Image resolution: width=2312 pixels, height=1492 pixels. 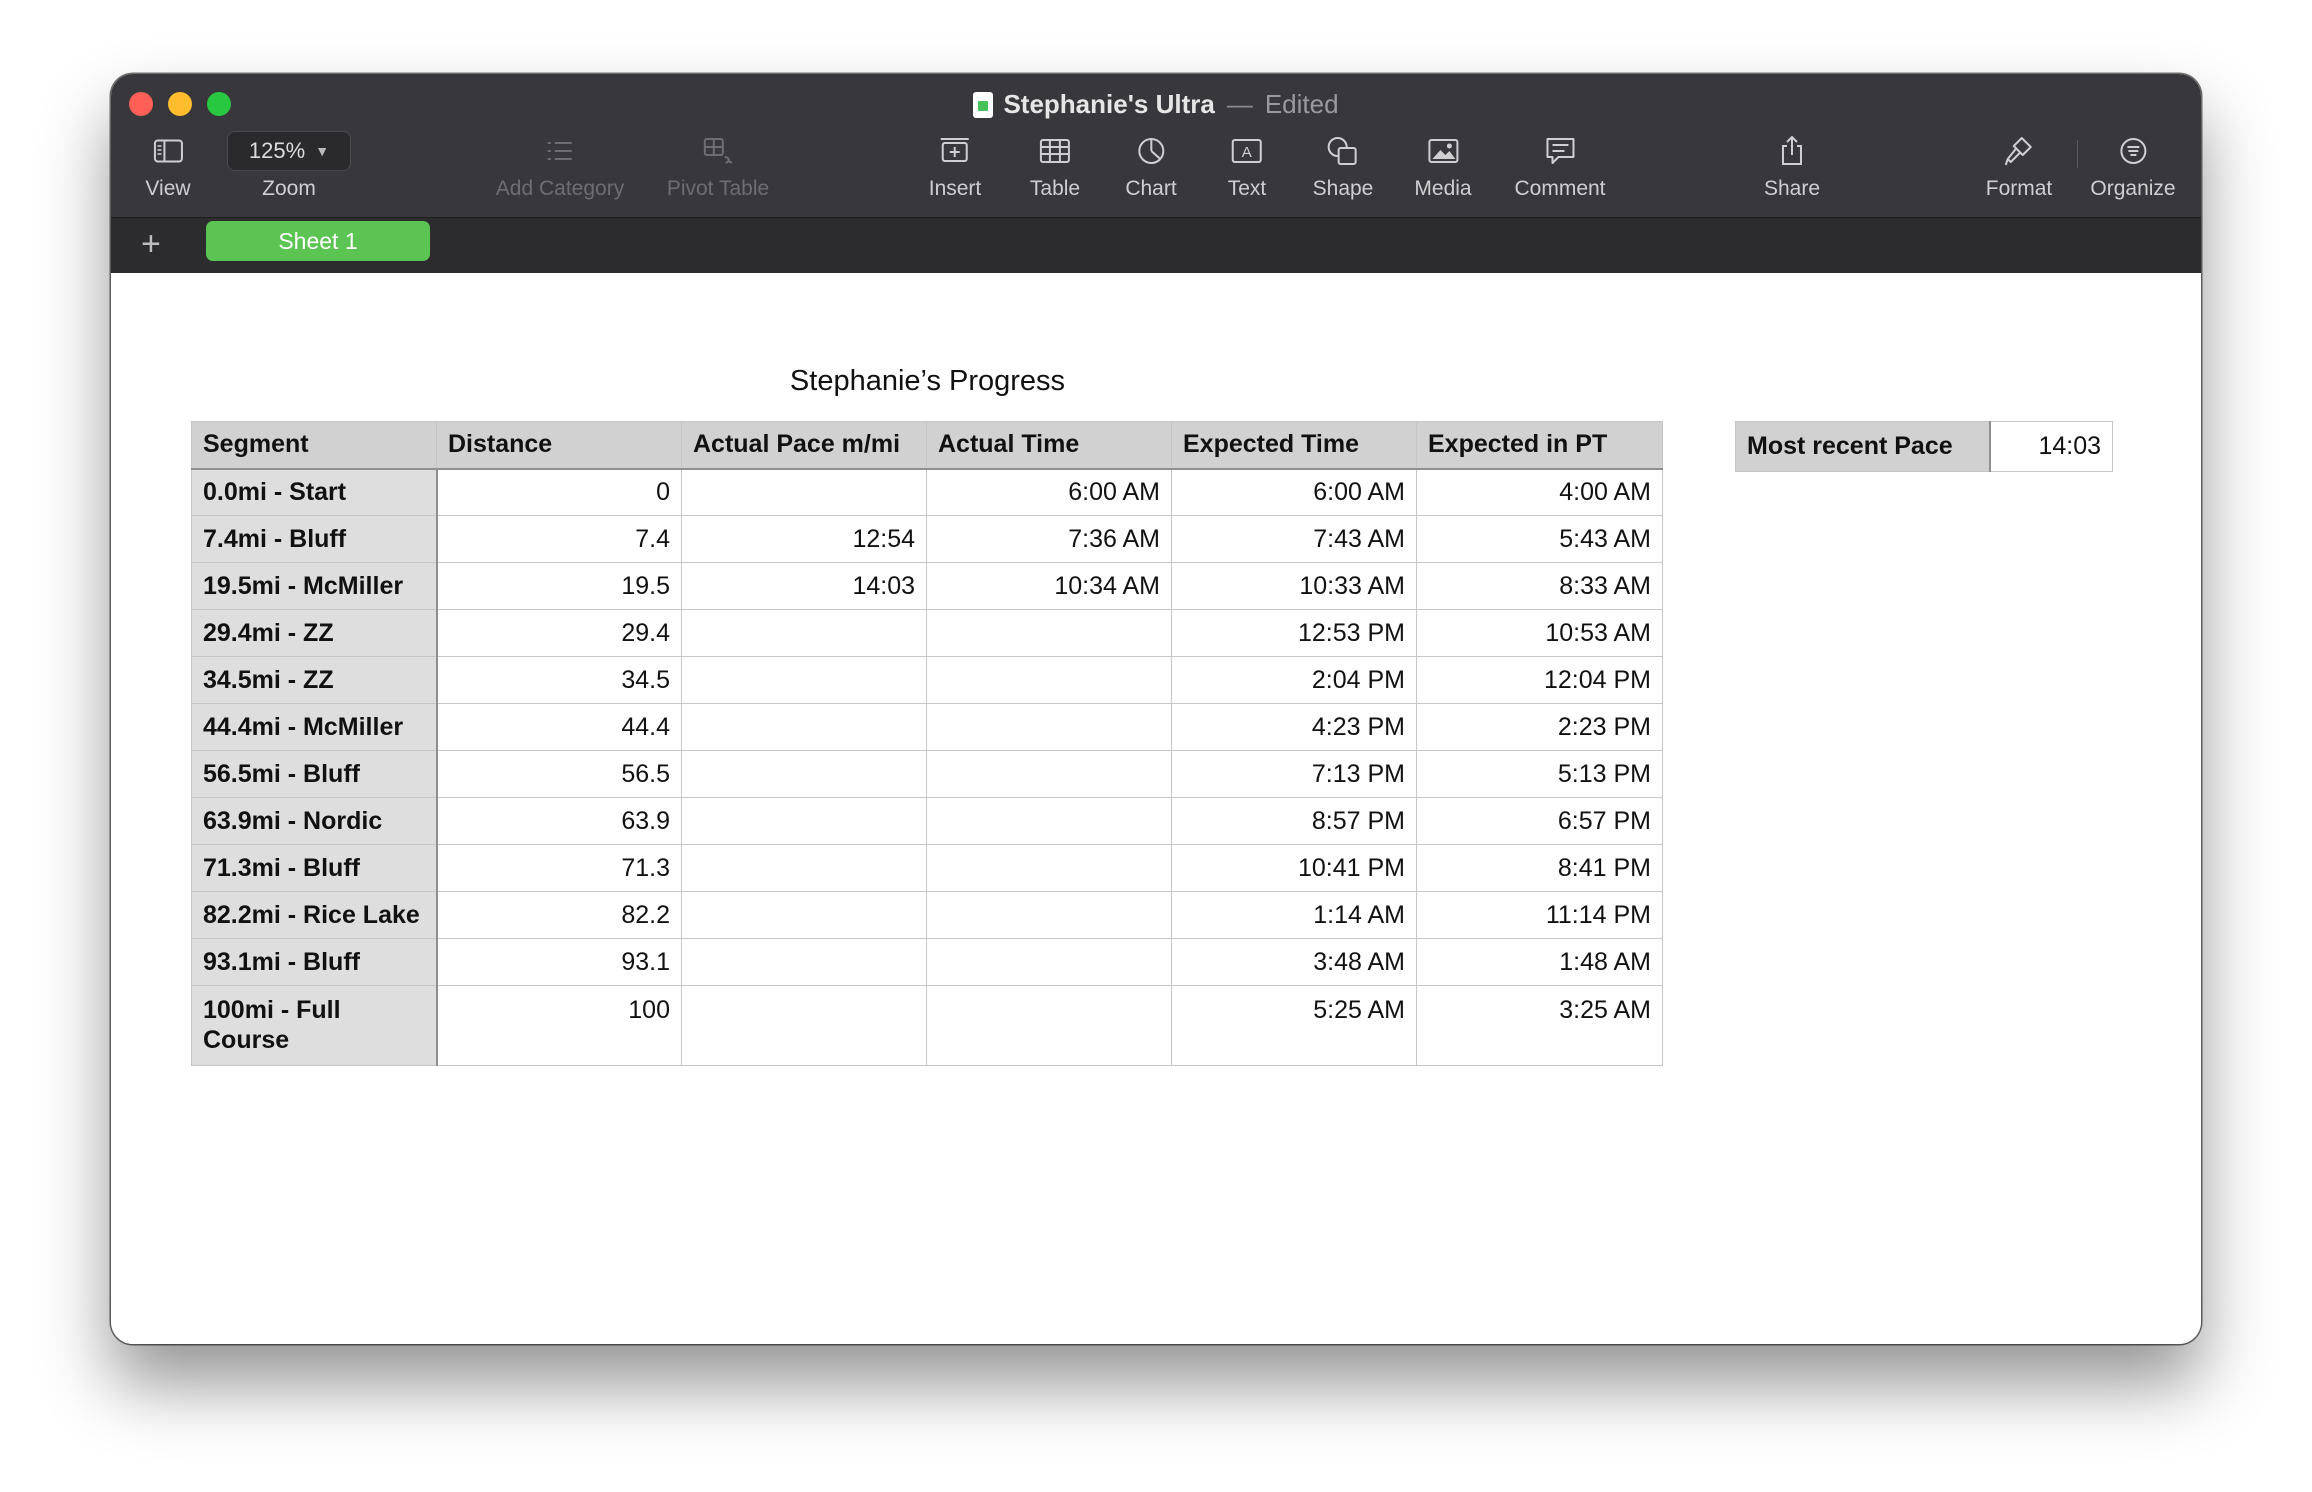 I want to click on table-cell: 8:33 AM, so click(x=1539, y=586).